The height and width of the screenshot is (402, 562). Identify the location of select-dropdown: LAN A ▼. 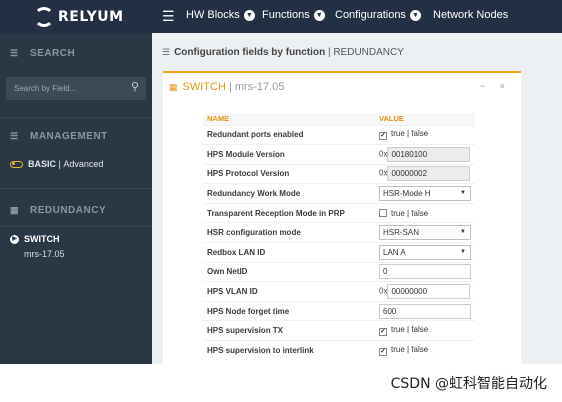
(425, 252).